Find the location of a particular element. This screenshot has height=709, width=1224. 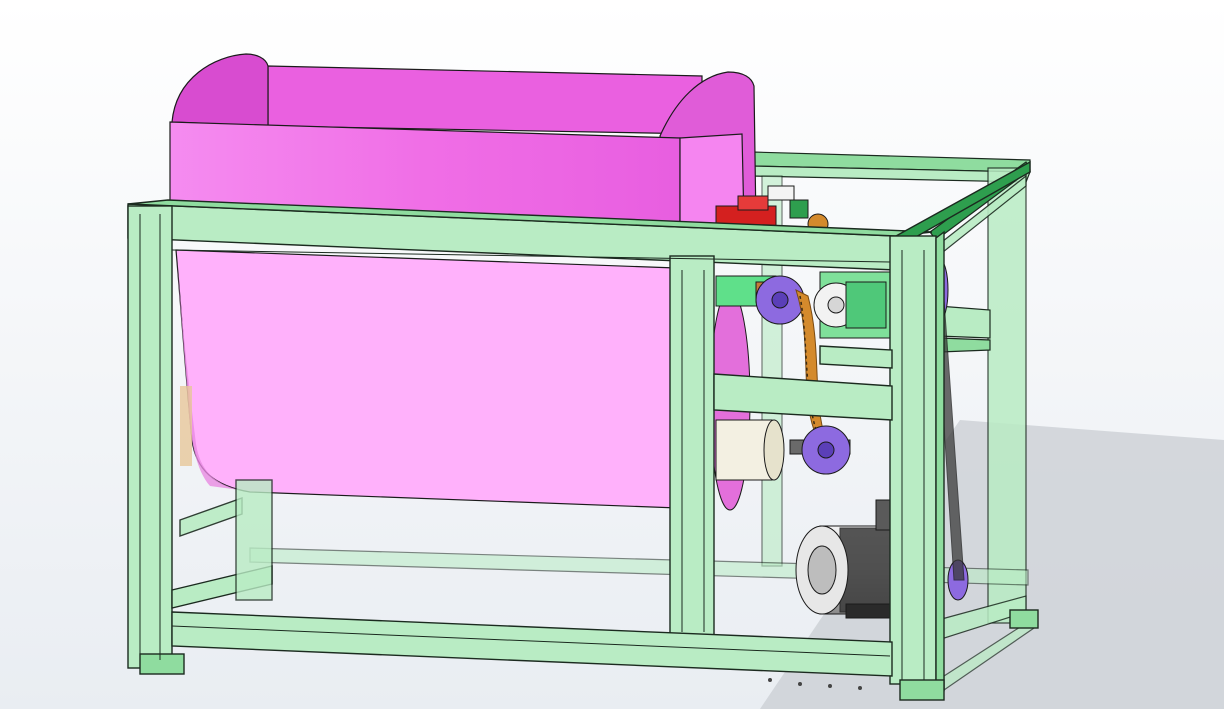

frame-foot-left is located at coordinates (162, 664).